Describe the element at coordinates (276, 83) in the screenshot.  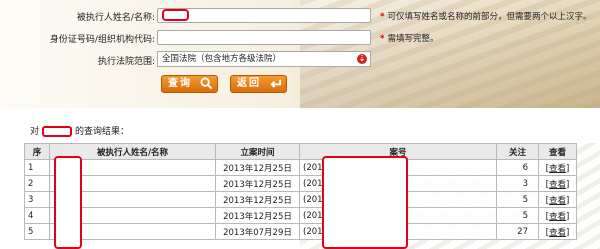
I see `return-arrow-icon` at that location.